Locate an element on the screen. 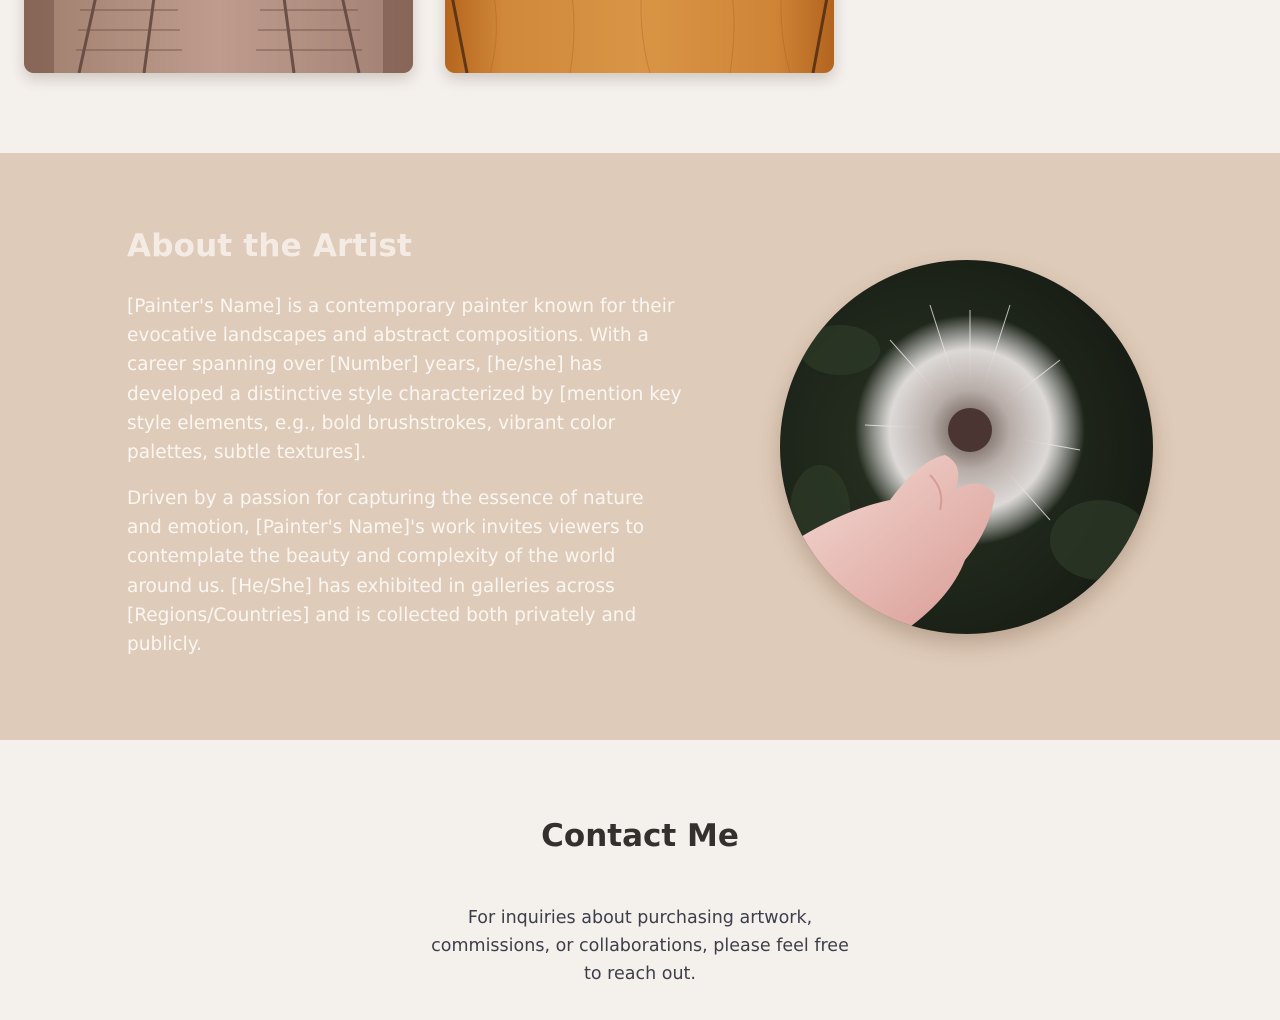 The width and height of the screenshot is (1280, 1020). artist-portrait is located at coordinates (966, 447).